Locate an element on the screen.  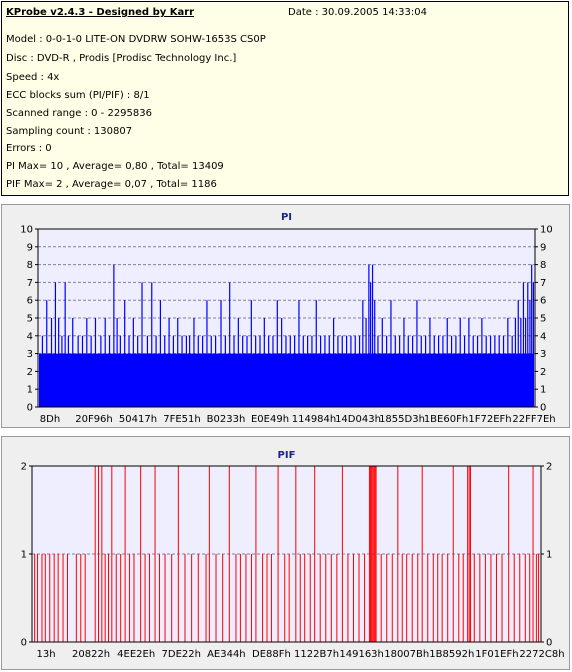
y-tick-label-left: 6 is located at coordinates (30, 301).